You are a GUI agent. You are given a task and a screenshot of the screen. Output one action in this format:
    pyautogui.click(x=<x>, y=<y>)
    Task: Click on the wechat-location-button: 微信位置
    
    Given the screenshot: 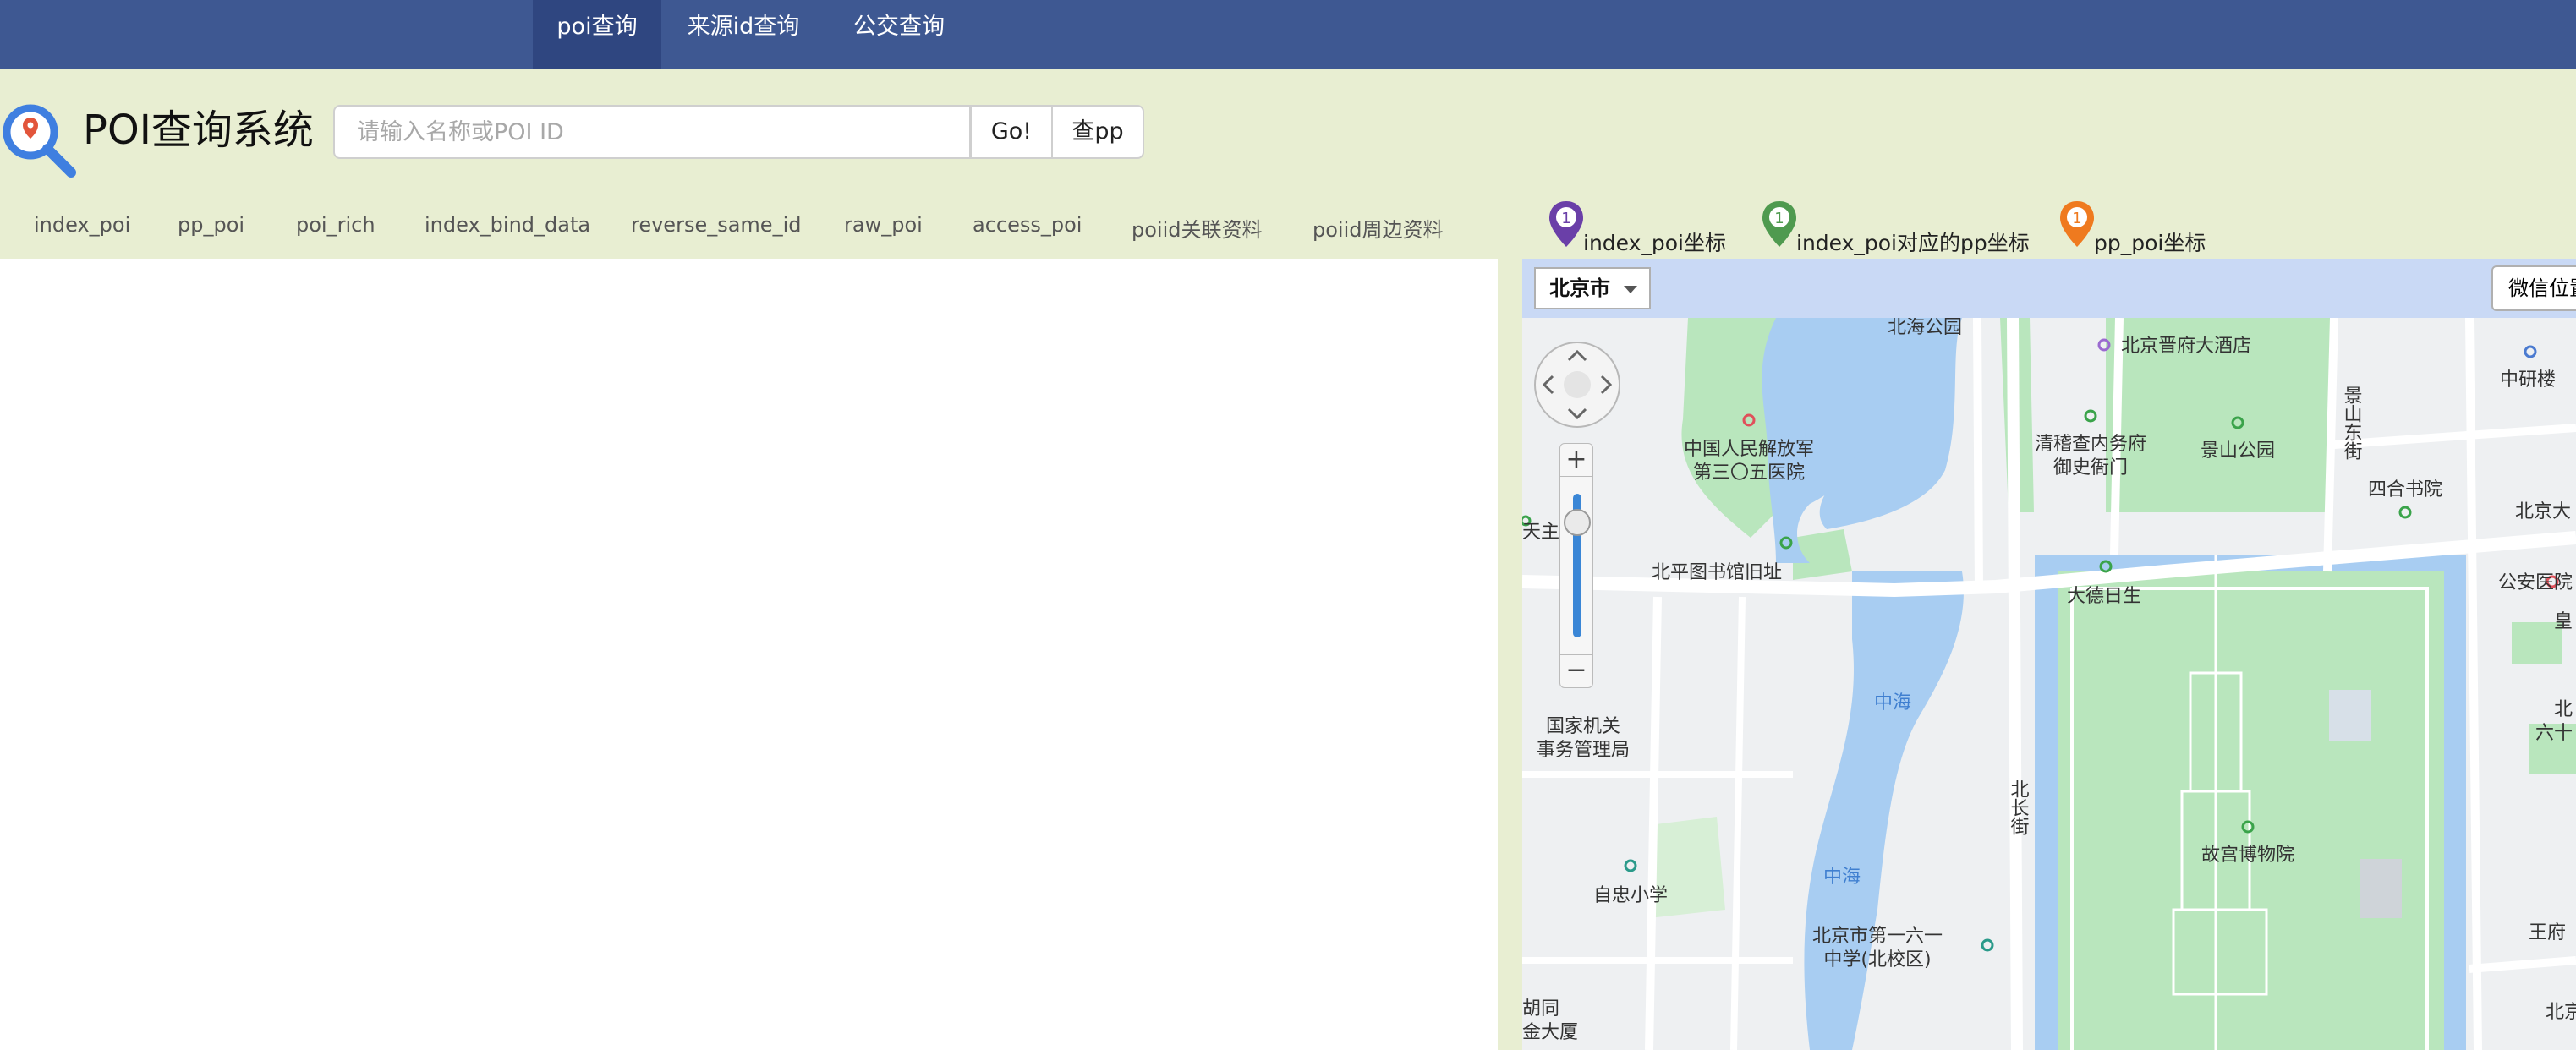 What is the action you would take?
    pyautogui.click(x=2533, y=288)
    